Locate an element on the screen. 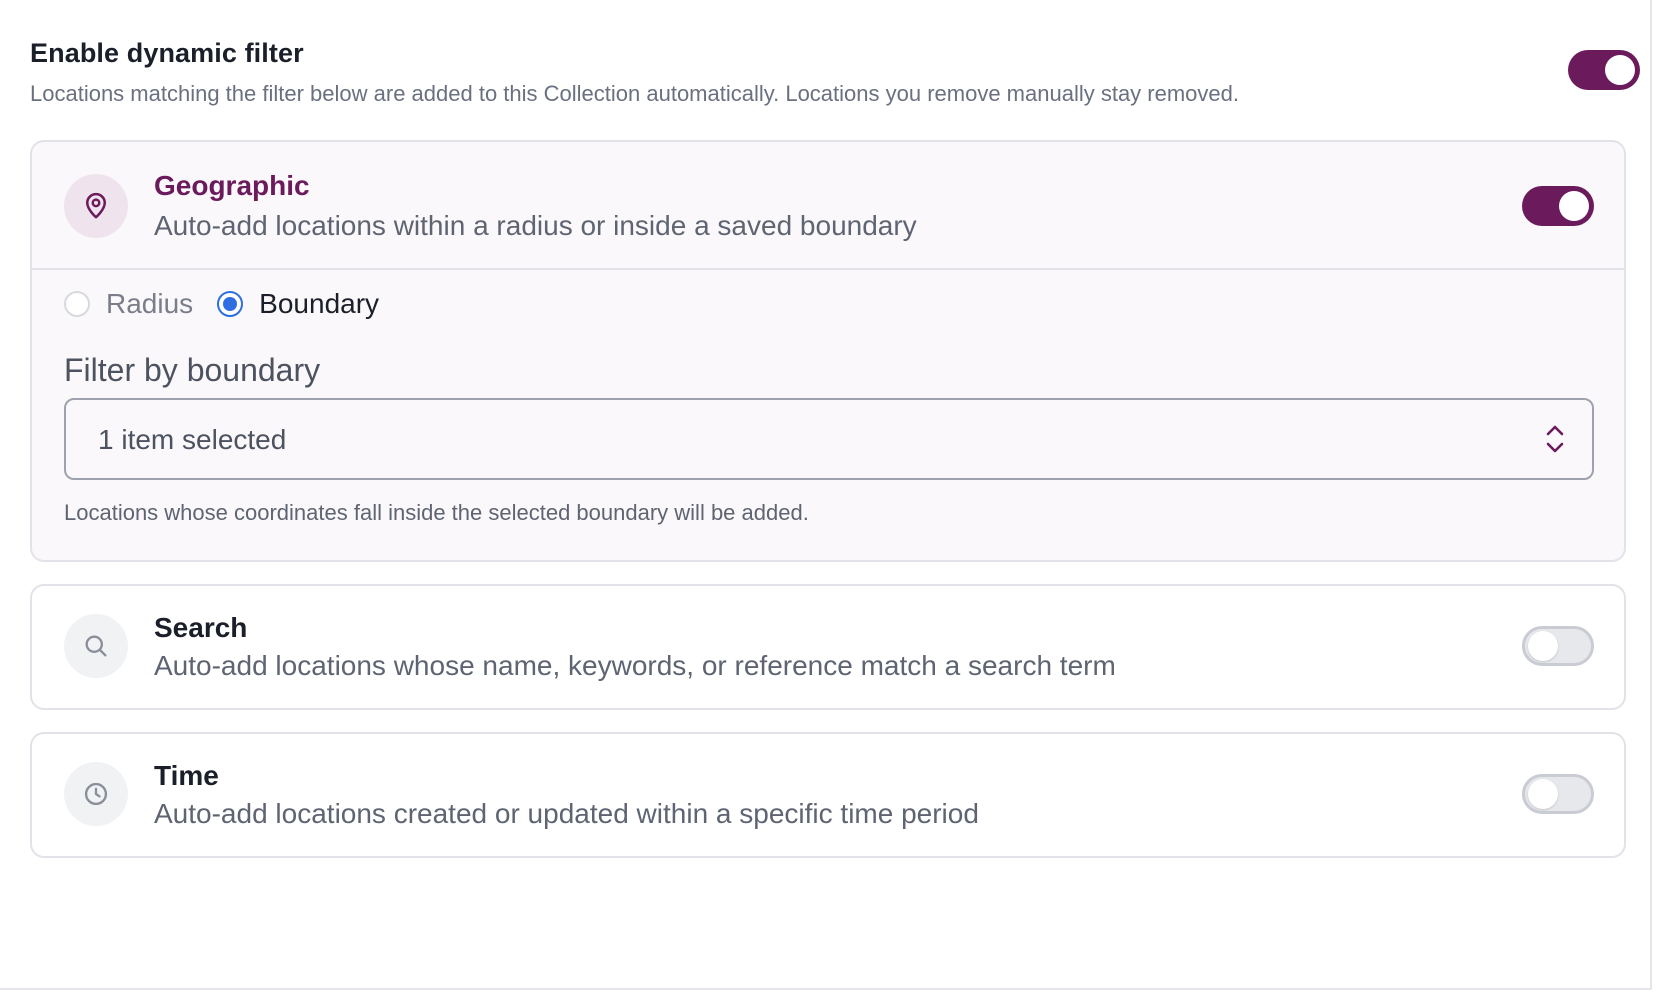  filter-by-boundary-label: Filter by boundary is located at coordinates (192, 370).